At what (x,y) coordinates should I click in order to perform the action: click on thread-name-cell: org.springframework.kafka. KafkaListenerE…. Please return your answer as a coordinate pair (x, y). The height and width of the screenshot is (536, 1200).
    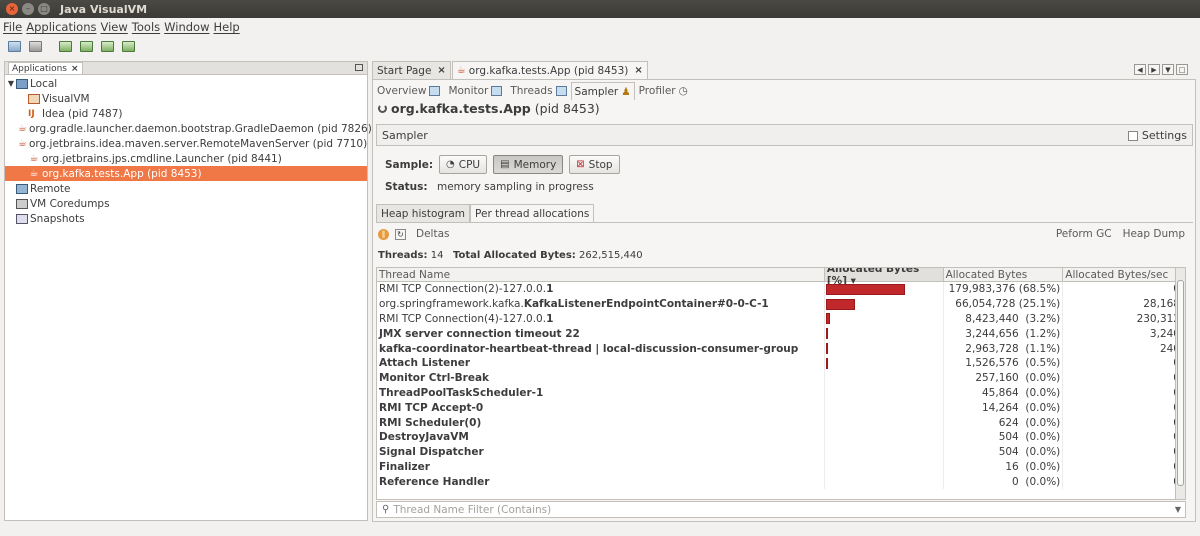
    Looking at the image, I should click on (601, 304).